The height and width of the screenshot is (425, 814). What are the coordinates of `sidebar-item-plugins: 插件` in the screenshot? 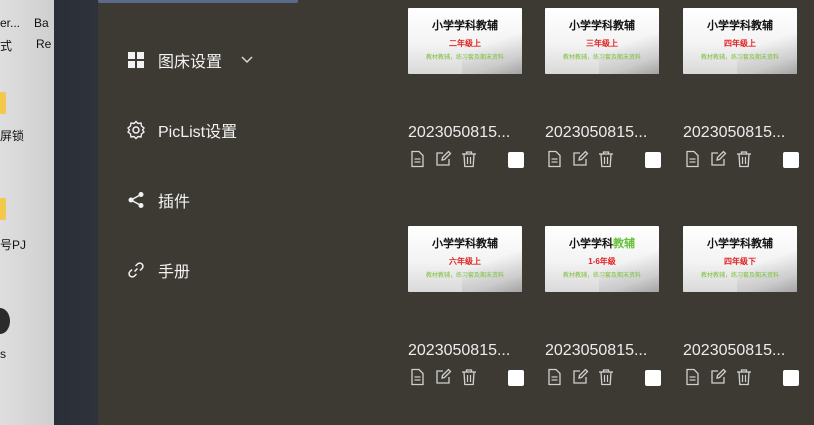 It's located at (158, 200).